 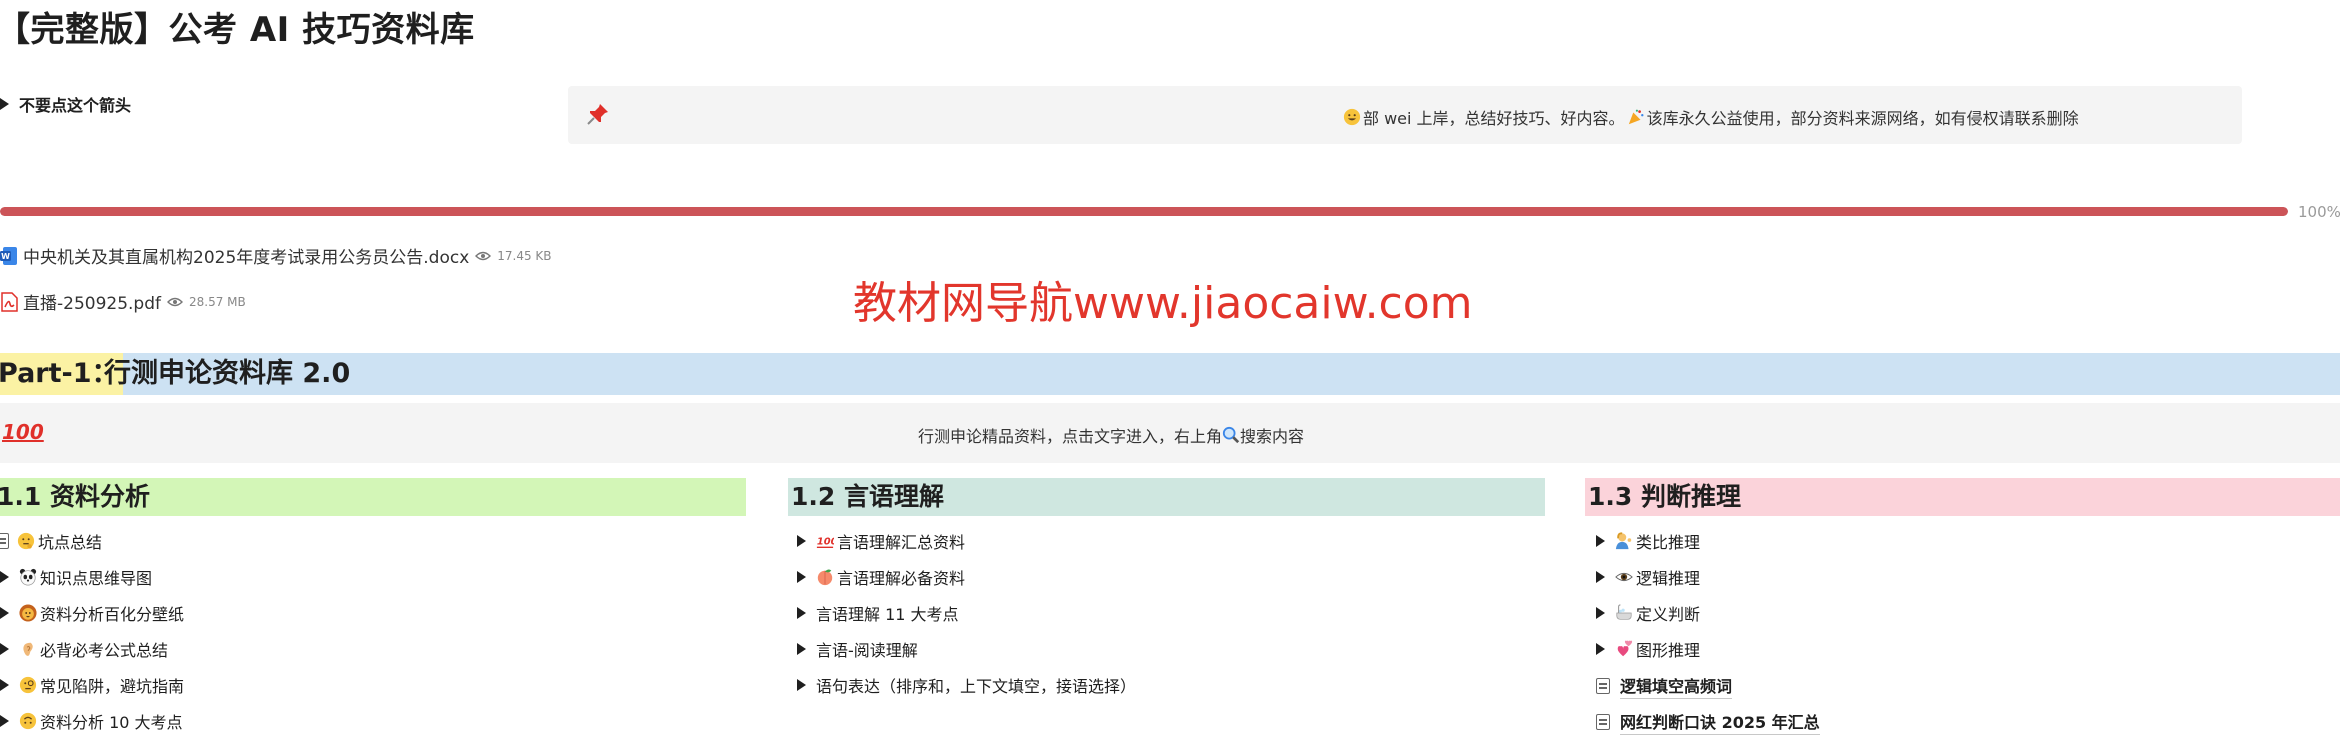 I want to click on list-item-label: 必背必考公式总结, so click(x=104, y=650).